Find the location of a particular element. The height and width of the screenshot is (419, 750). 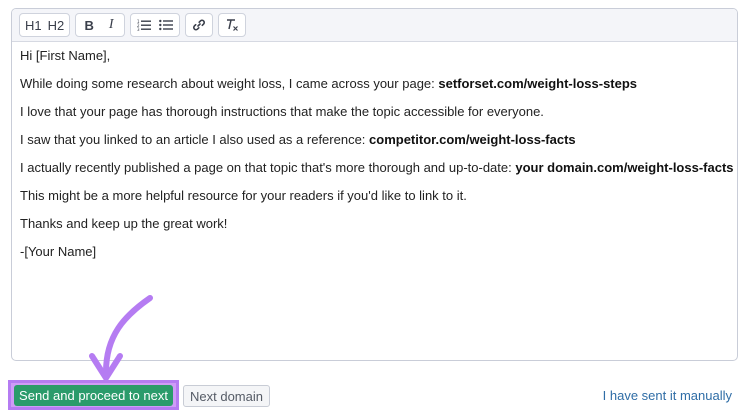

italic-button: I is located at coordinates (111, 25).